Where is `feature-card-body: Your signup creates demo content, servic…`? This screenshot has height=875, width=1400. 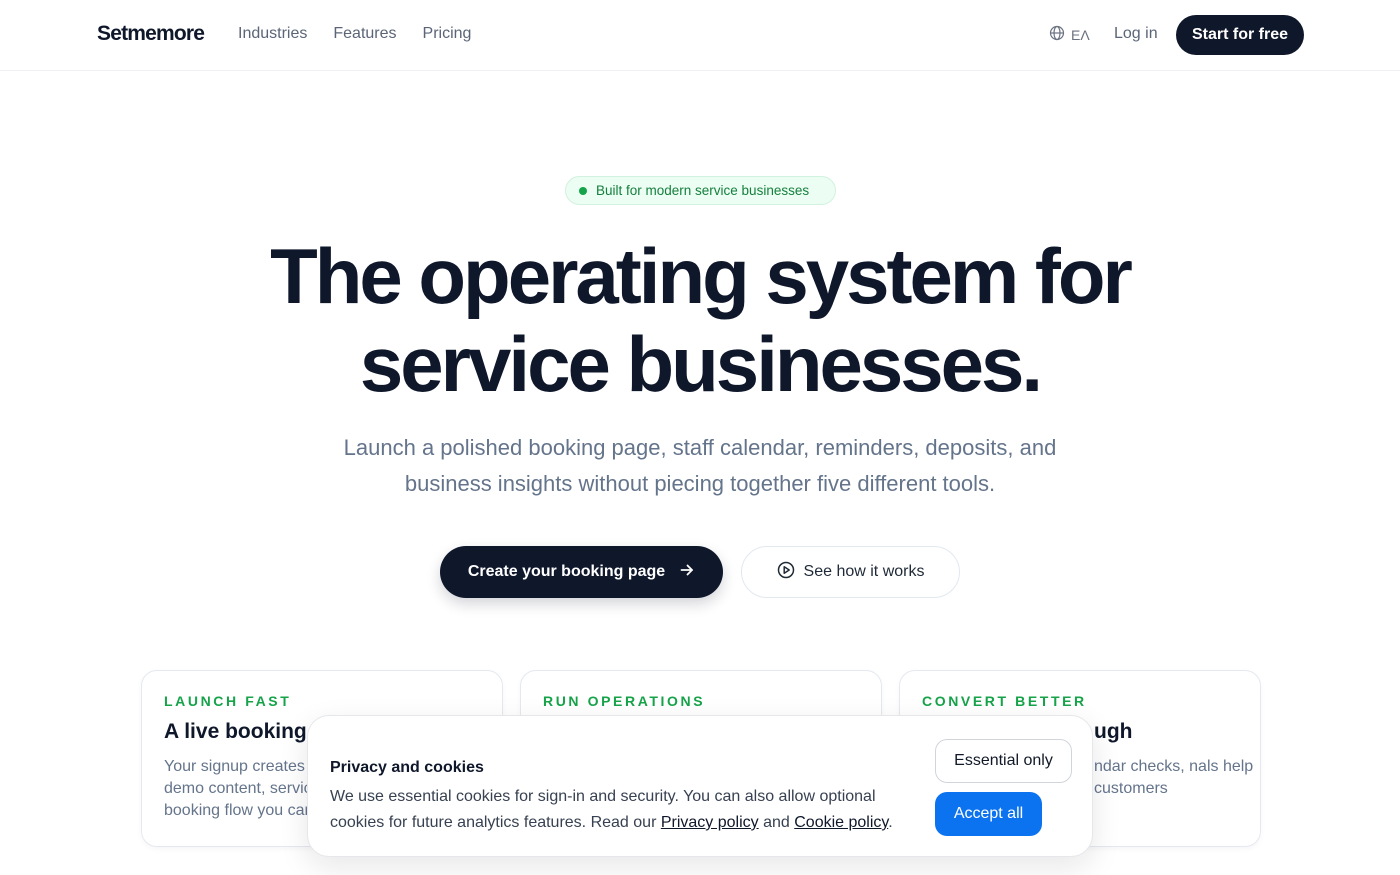
feature-card-body: Your signup creates demo content, servic… is located at coordinates (238, 788).